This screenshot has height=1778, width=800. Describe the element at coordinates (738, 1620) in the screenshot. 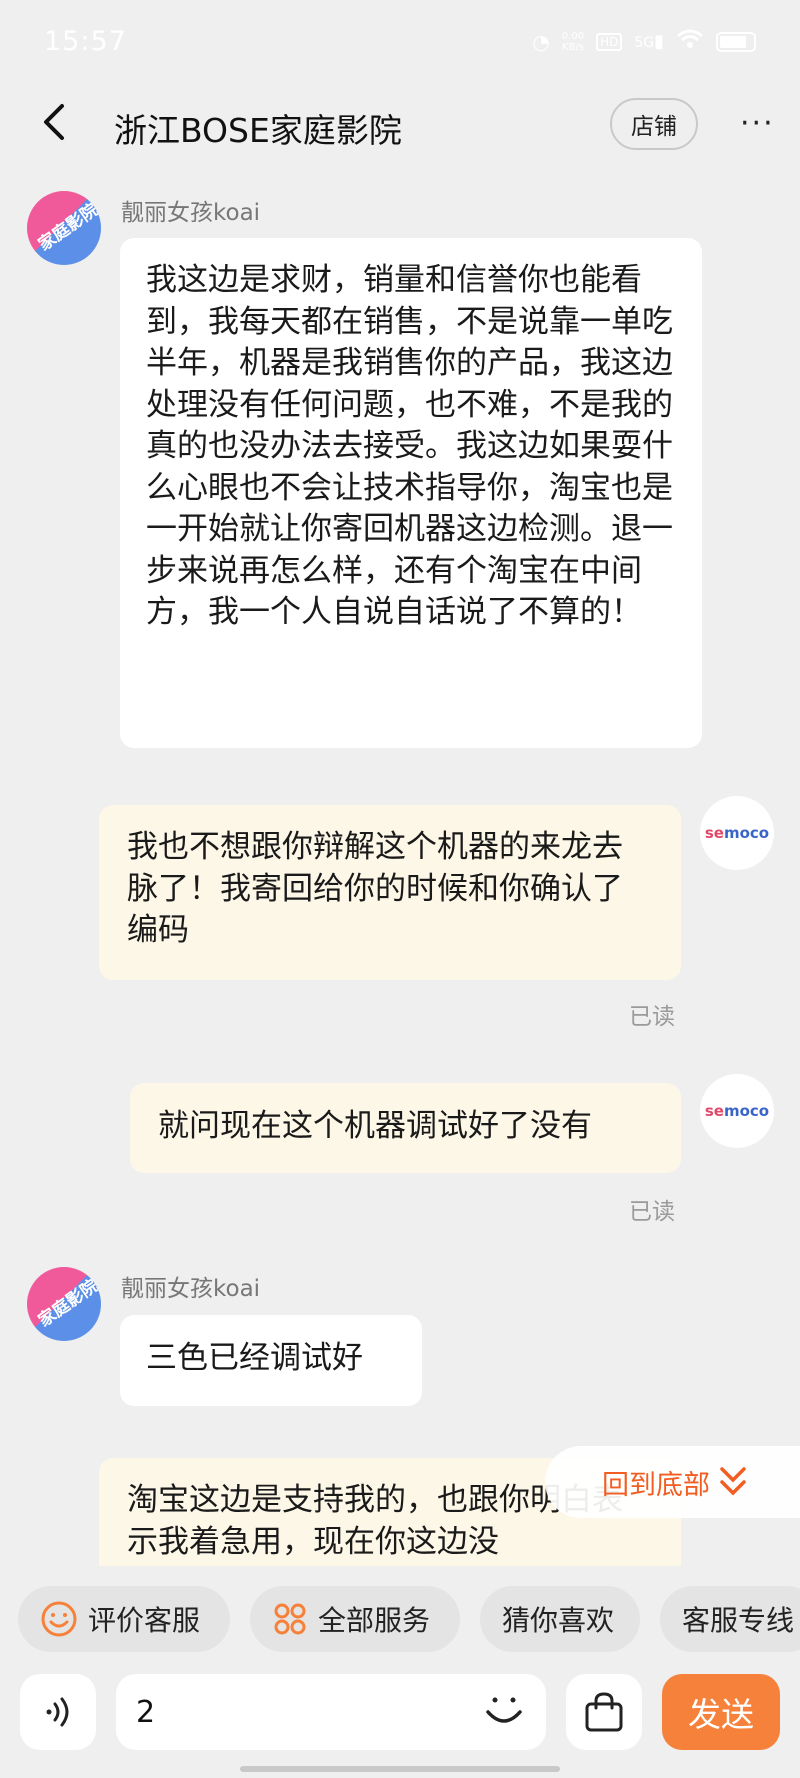

I see `chip-label: 客服专线` at that location.